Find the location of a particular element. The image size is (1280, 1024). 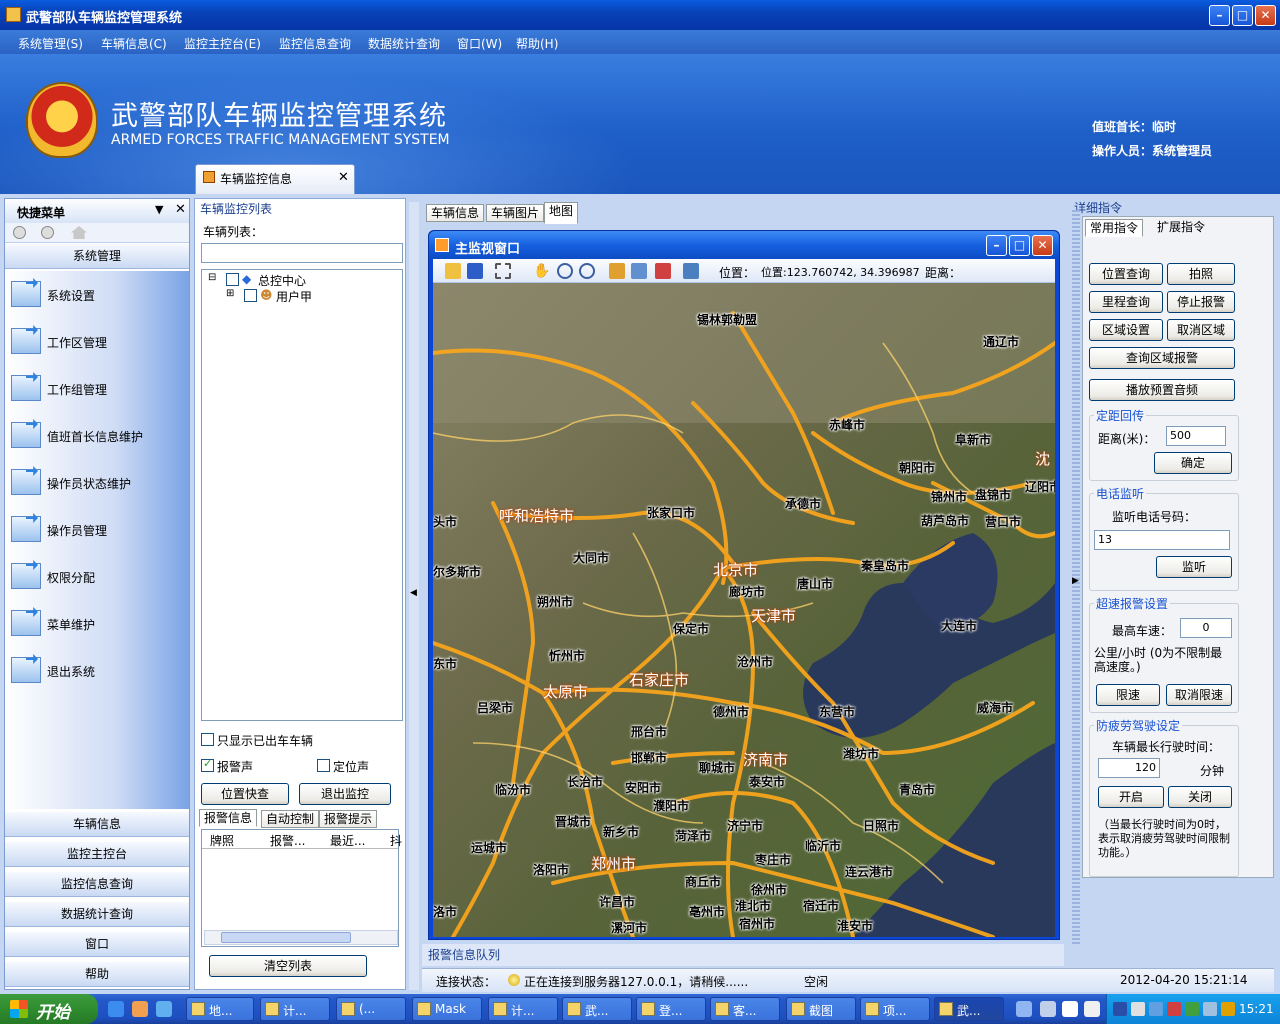

task-button: 截图 is located at coordinates (821, 1009).